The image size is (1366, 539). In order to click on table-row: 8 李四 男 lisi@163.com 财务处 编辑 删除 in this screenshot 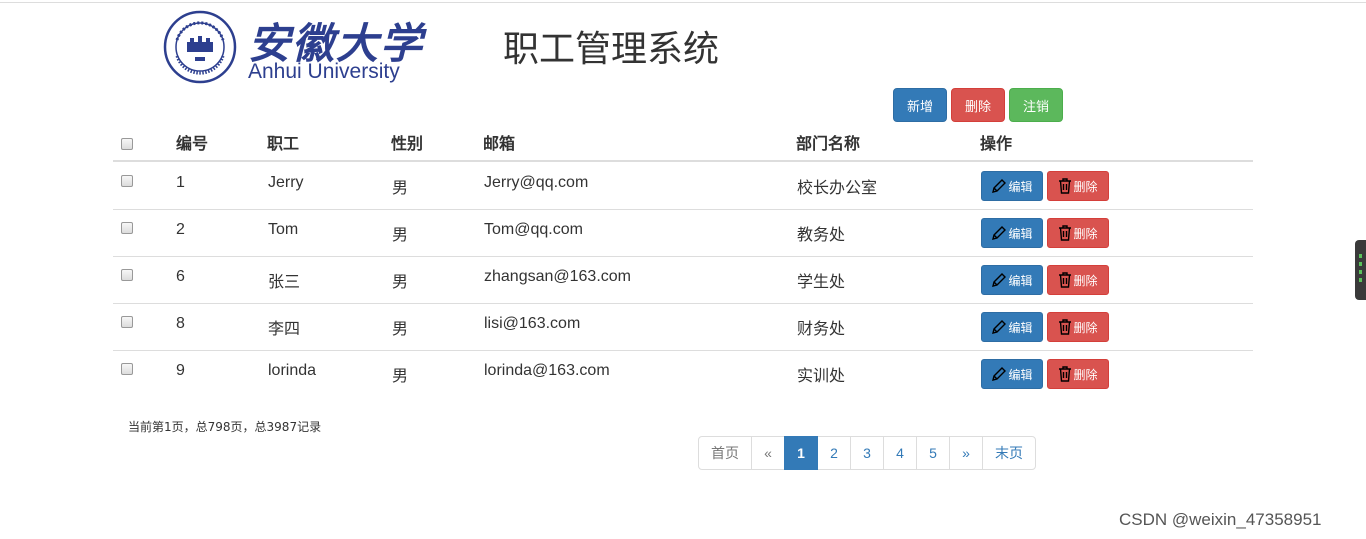, I will do `click(683, 327)`.